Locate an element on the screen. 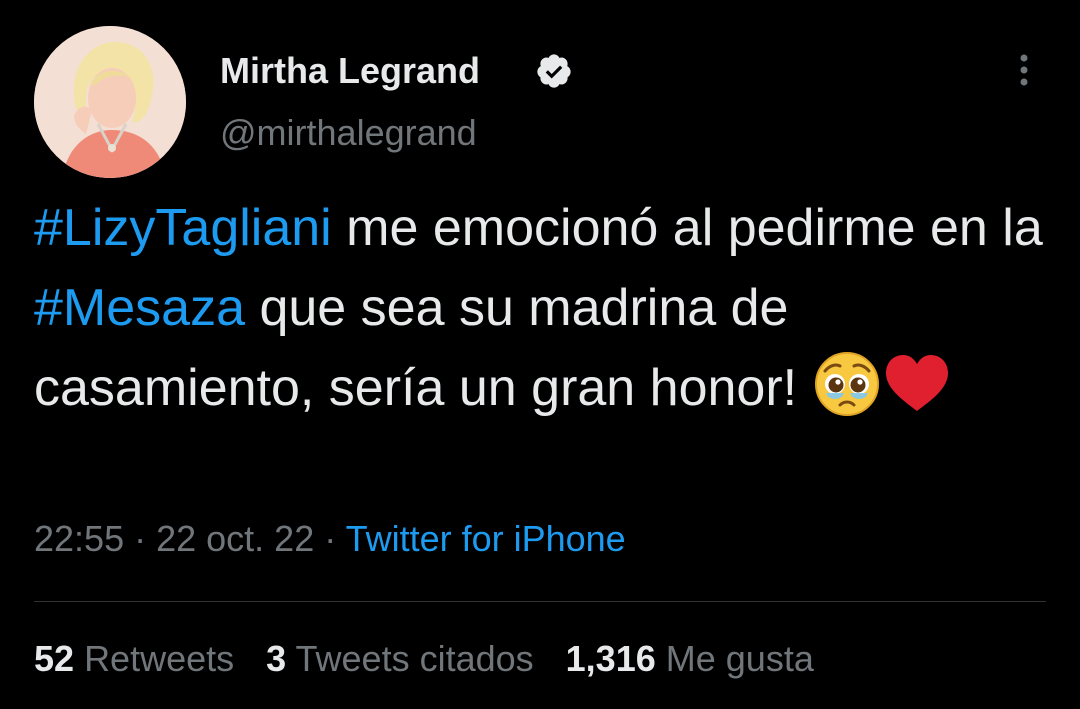 This screenshot has width=1080, height=709. verified-badge-icon is located at coordinates (554, 71).